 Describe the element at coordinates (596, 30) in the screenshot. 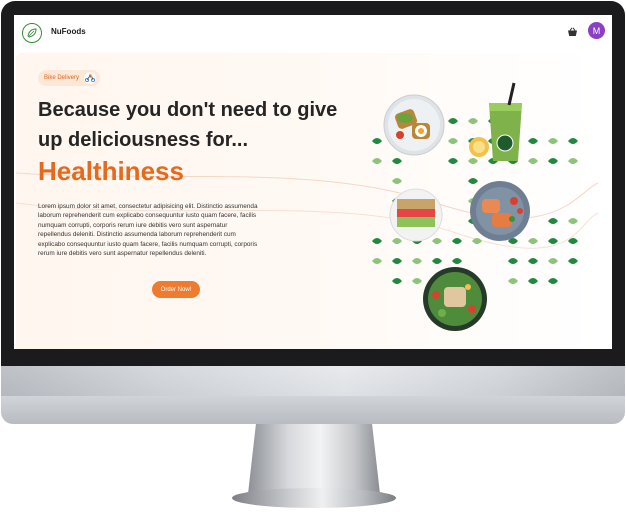

I see `avatar: M` at that location.